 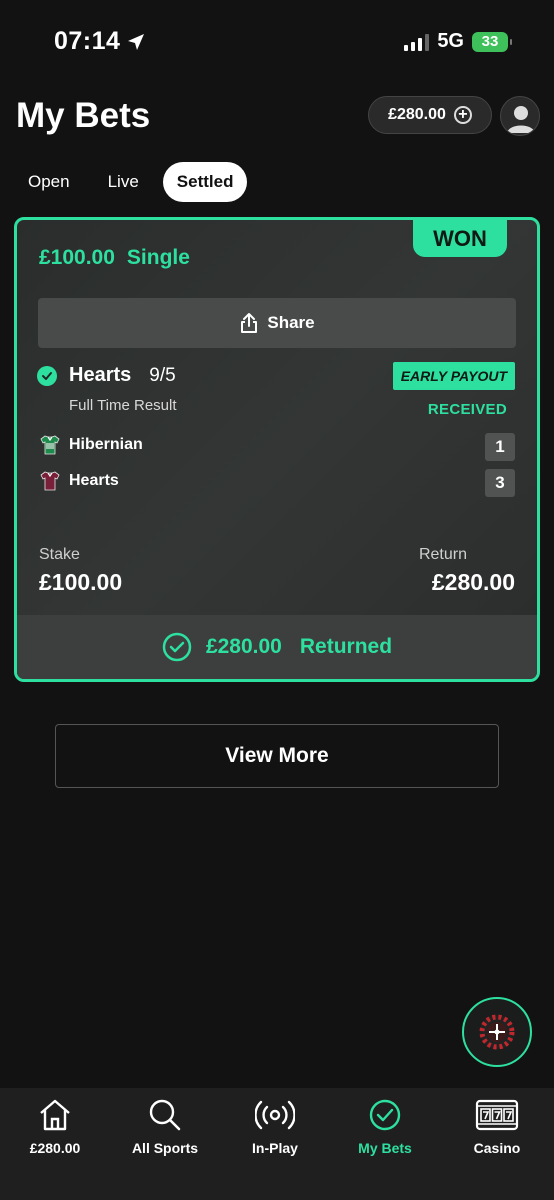 What do you see at coordinates (83, 115) in the screenshot?
I see `page-title: My Bets` at bounding box center [83, 115].